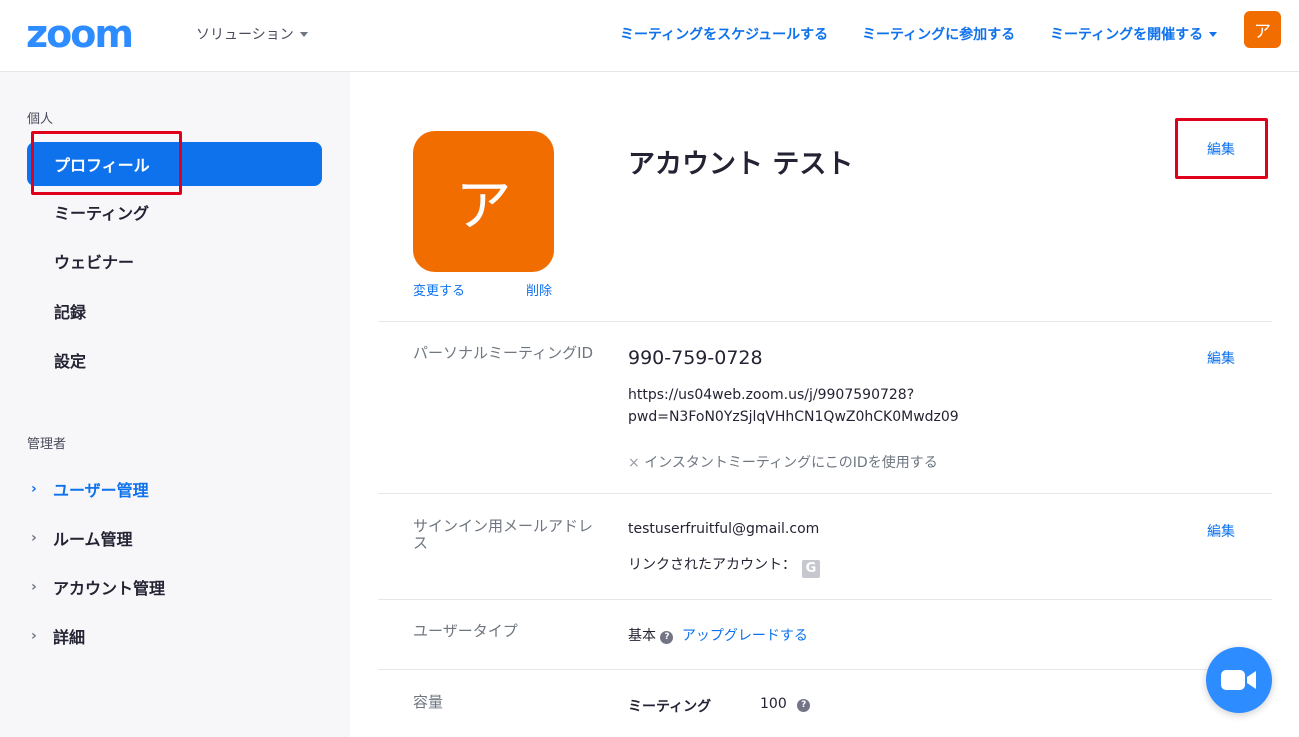  What do you see at coordinates (503, 353) in the screenshot?
I see `pmi-label: パーソナルミーティングID` at bounding box center [503, 353].